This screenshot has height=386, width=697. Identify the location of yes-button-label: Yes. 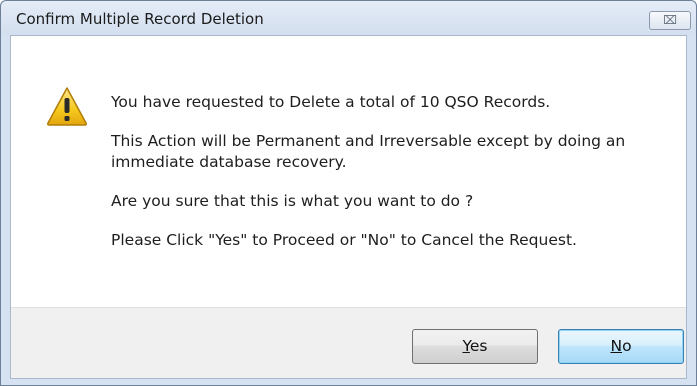
(475, 346).